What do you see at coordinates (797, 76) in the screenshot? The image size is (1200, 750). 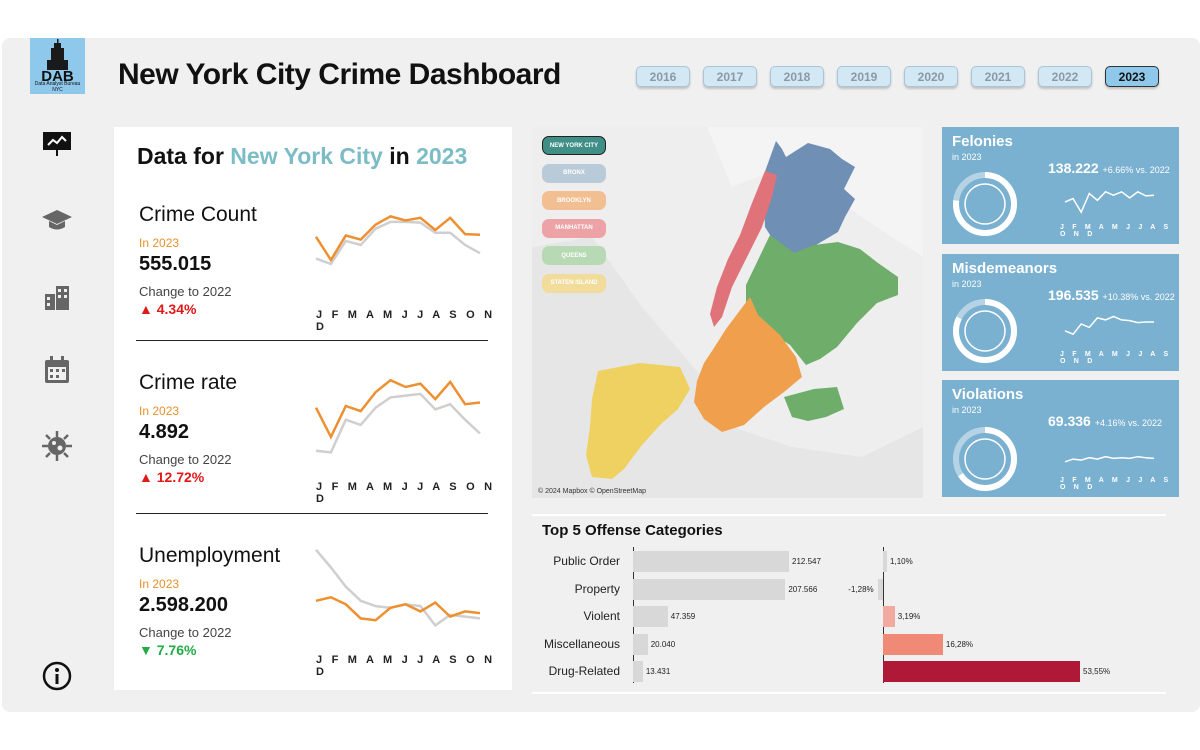 I see `year-button-2018: 2018` at bounding box center [797, 76].